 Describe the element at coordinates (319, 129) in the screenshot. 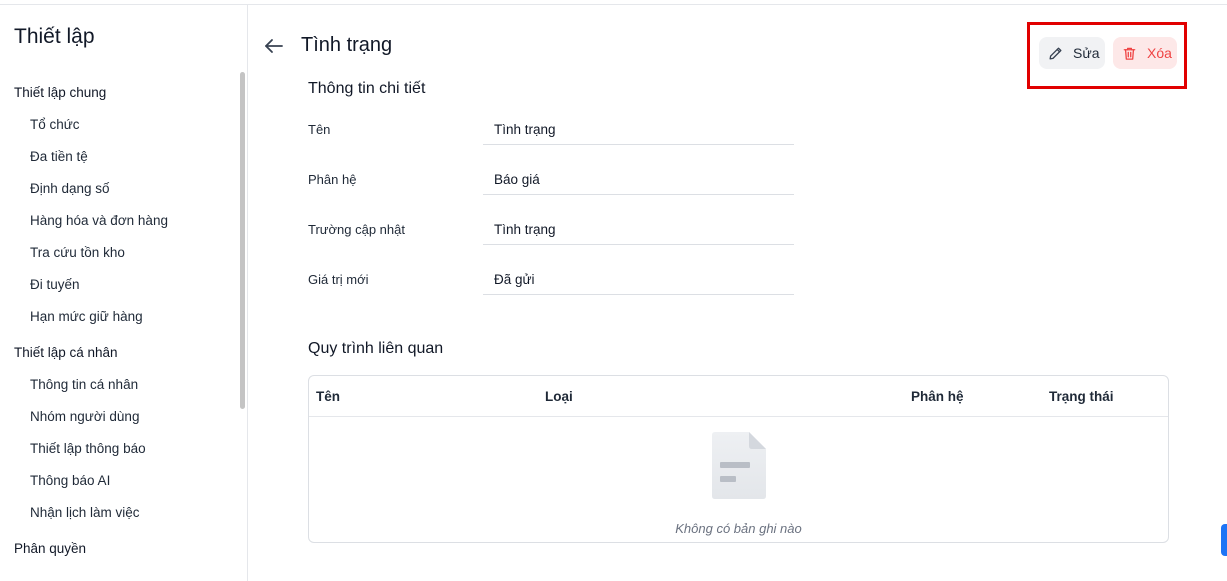

I see `detail-label: Tên` at that location.